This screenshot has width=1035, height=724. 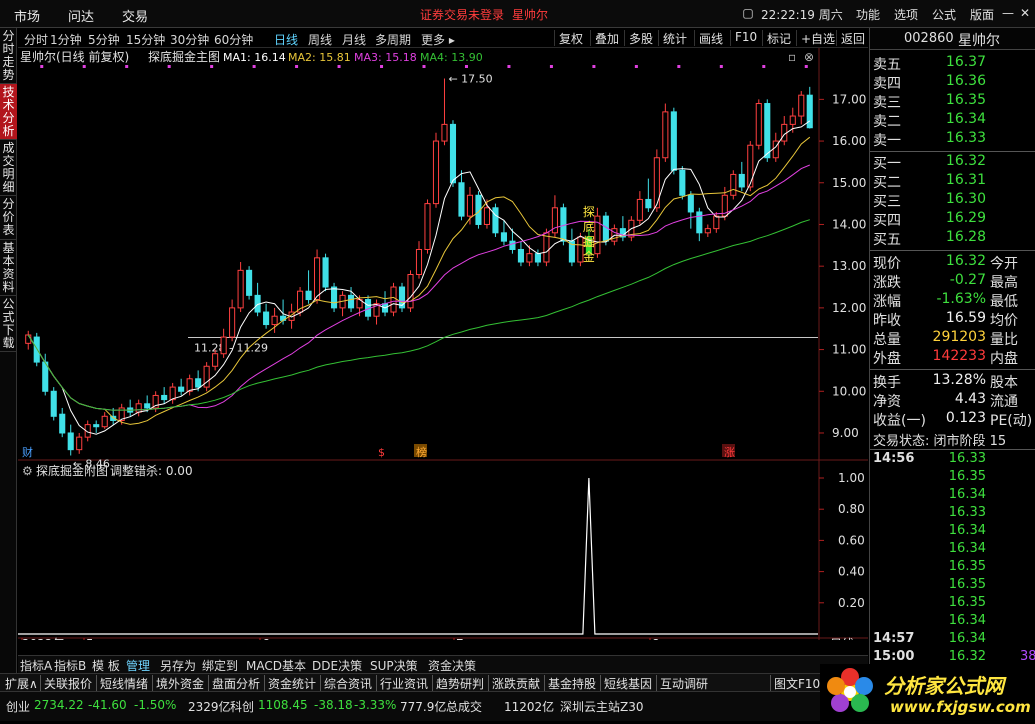 What do you see at coordinates (1008, 13) in the screenshot?
I see `minimize-icon: —` at bounding box center [1008, 13].